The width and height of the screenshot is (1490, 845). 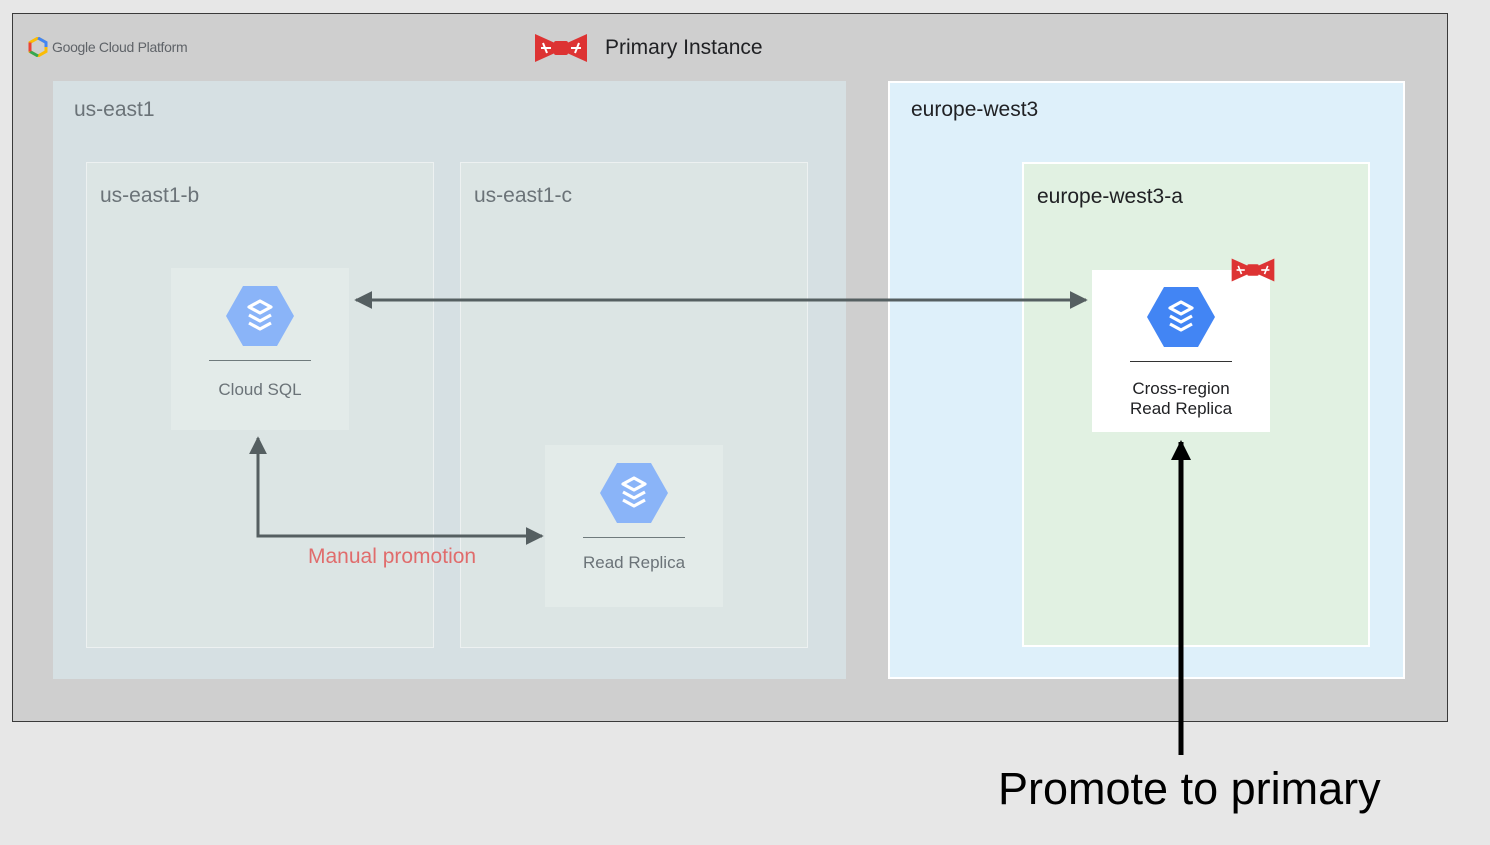 What do you see at coordinates (396, 490) in the screenshot?
I see `manual-promotion-arrow` at bounding box center [396, 490].